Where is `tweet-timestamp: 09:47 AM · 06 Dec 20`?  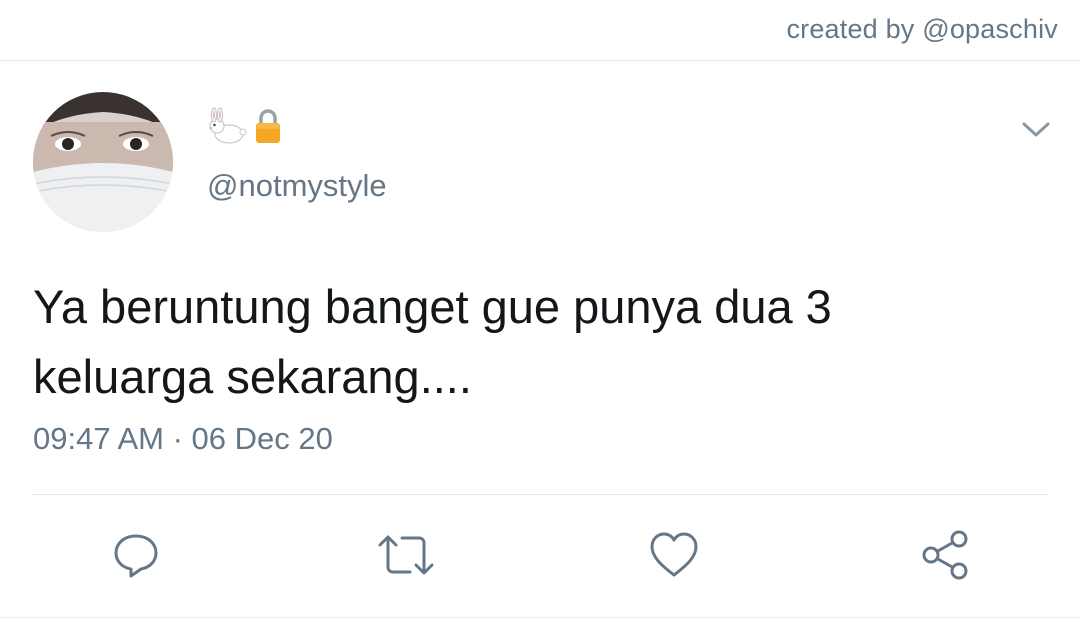
tweet-timestamp: 09:47 AM · 06 Dec 20 is located at coordinates (183, 439).